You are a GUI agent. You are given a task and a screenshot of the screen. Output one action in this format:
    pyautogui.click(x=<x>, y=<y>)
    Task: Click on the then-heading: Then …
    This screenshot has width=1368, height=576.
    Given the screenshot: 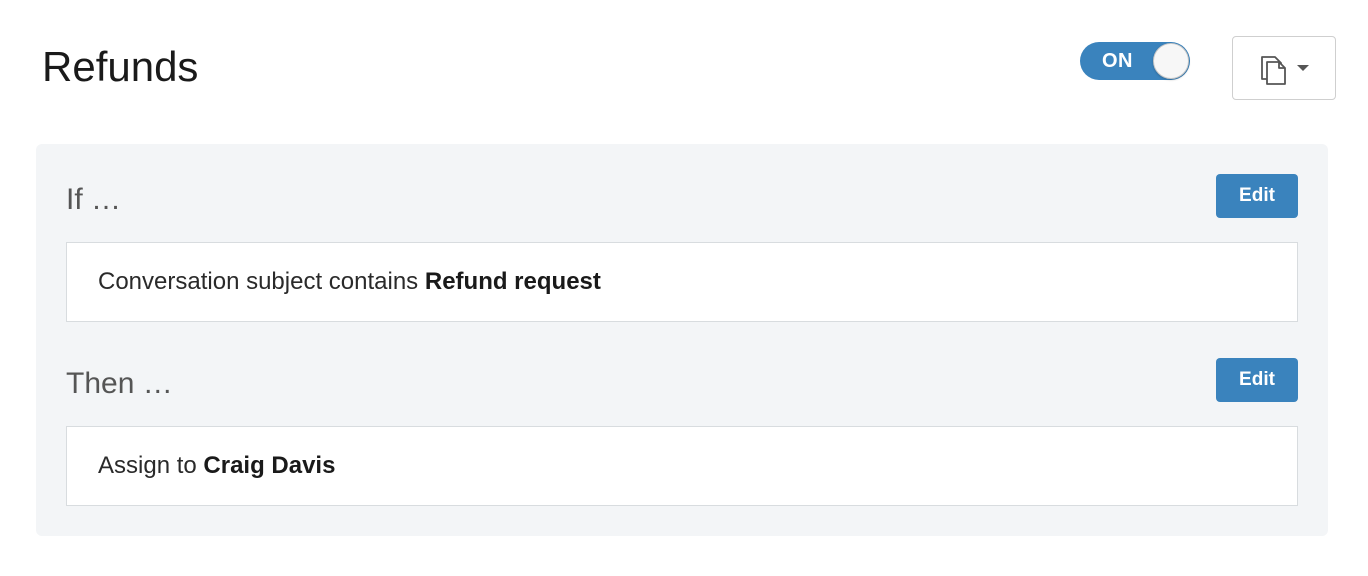 What is the action you would take?
    pyautogui.click(x=119, y=383)
    